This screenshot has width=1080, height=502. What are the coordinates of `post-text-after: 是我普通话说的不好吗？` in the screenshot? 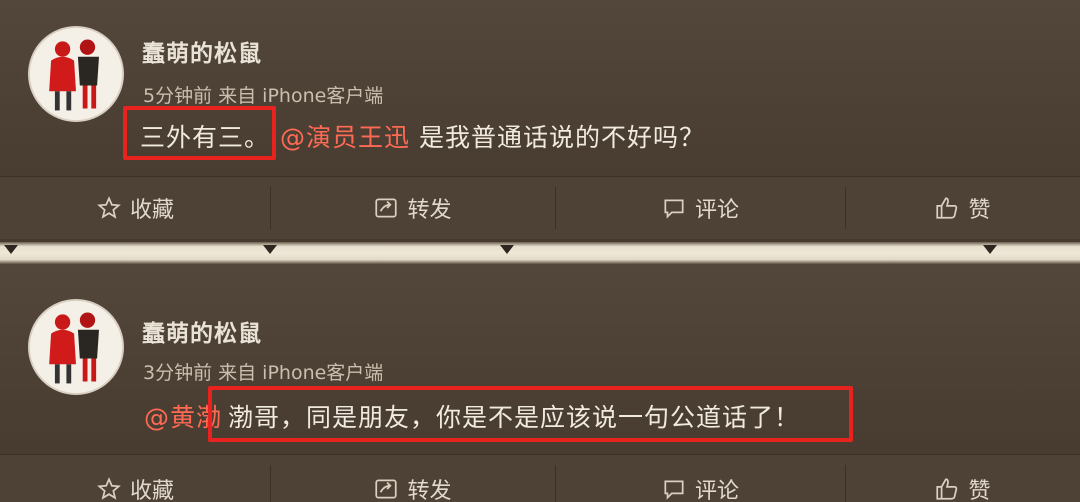 It's located at (557, 137).